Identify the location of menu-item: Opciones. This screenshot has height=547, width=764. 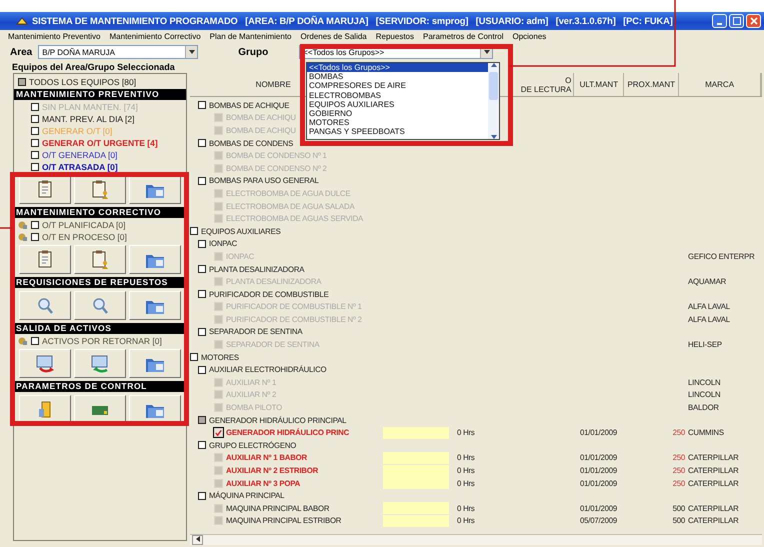
(529, 36).